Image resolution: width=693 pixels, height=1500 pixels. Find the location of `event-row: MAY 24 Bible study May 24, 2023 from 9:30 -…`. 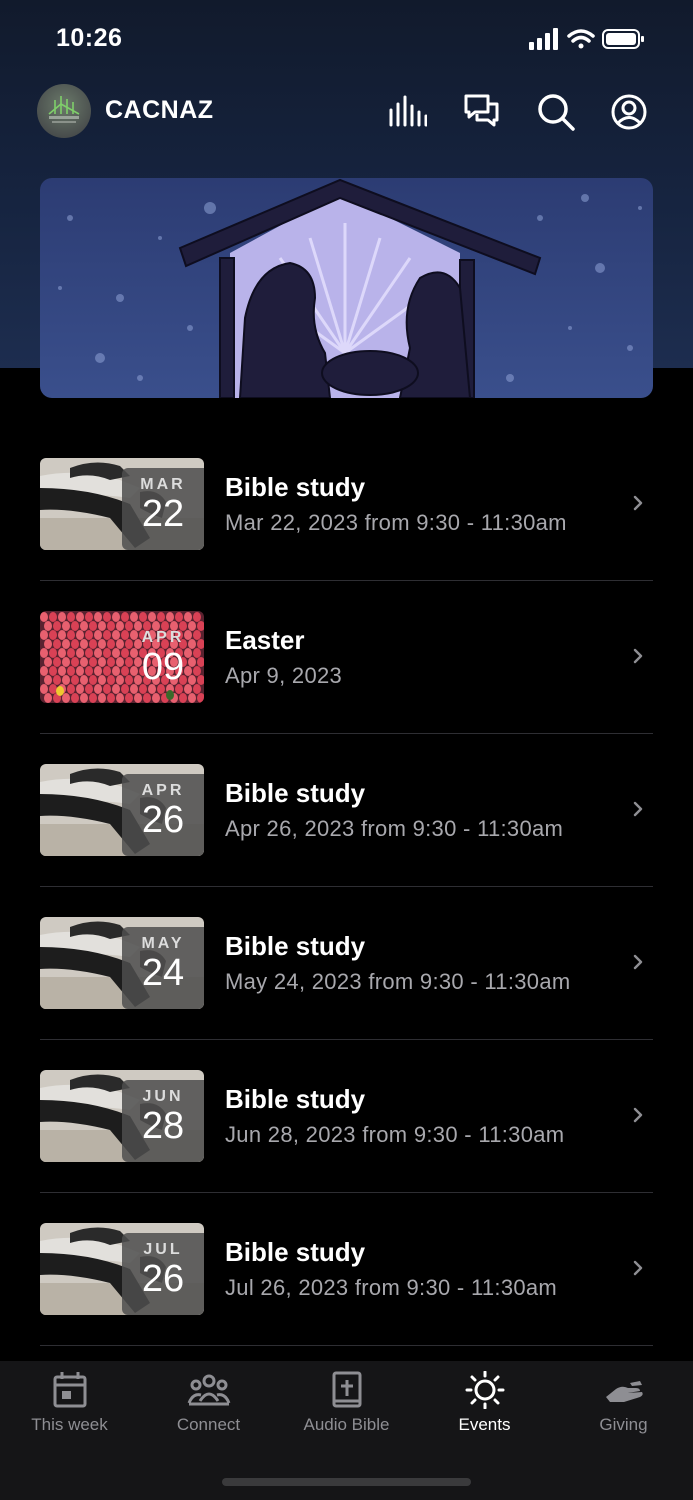

event-row: MAY 24 Bible study May 24, 2023 from 9:30 -… is located at coordinates (346, 963).